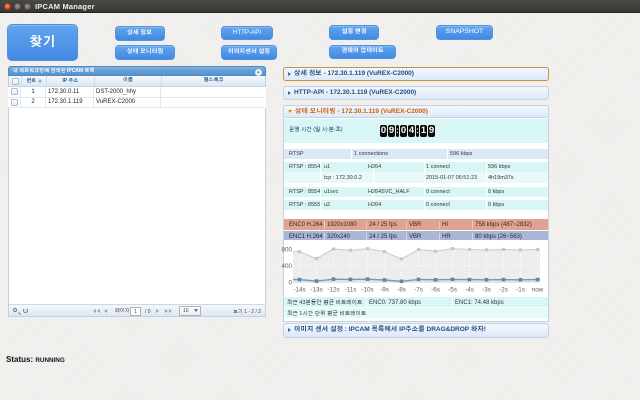  What do you see at coordinates (351, 290) in the screenshot?
I see `svg-text: -11s` at bounding box center [351, 290].